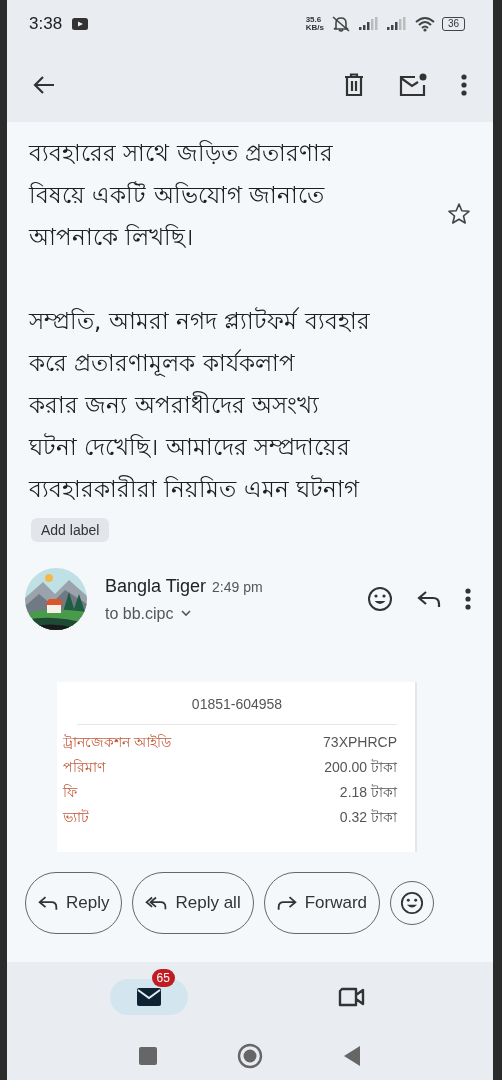 The height and width of the screenshot is (1080, 502). Describe the element at coordinates (181, 153) in the screenshot. I see `body-text-line: ব্যবহারের সাথে জড়িত প্রতারণার` at that location.